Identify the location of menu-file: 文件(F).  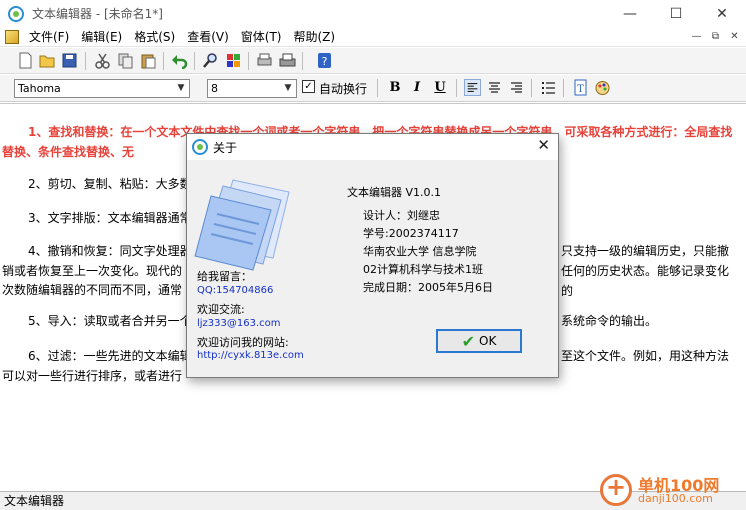
(49, 37).